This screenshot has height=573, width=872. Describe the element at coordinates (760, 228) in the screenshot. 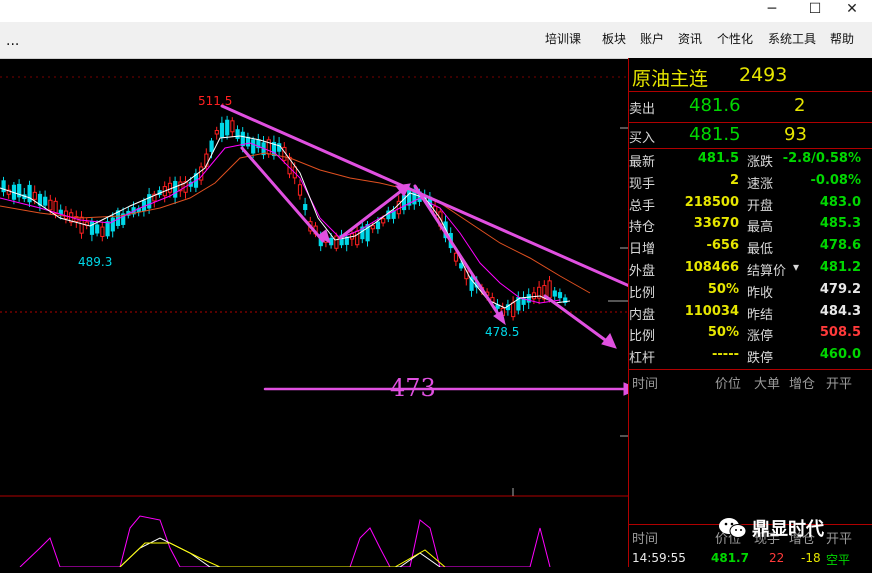

I see `stat-label: 最高` at that location.